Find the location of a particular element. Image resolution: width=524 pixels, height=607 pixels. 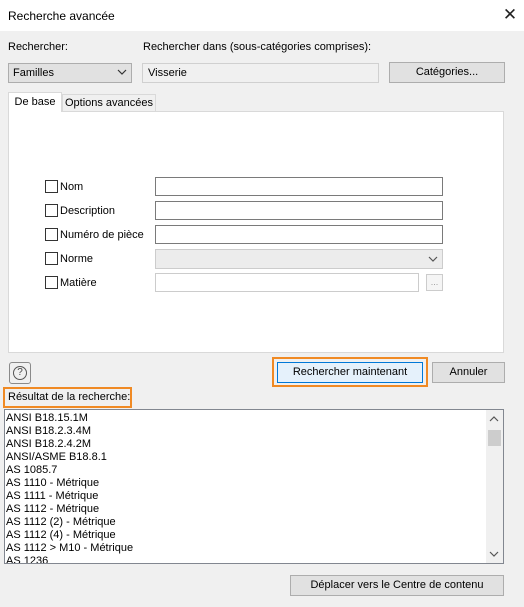

help-button: ? is located at coordinates (20, 373).